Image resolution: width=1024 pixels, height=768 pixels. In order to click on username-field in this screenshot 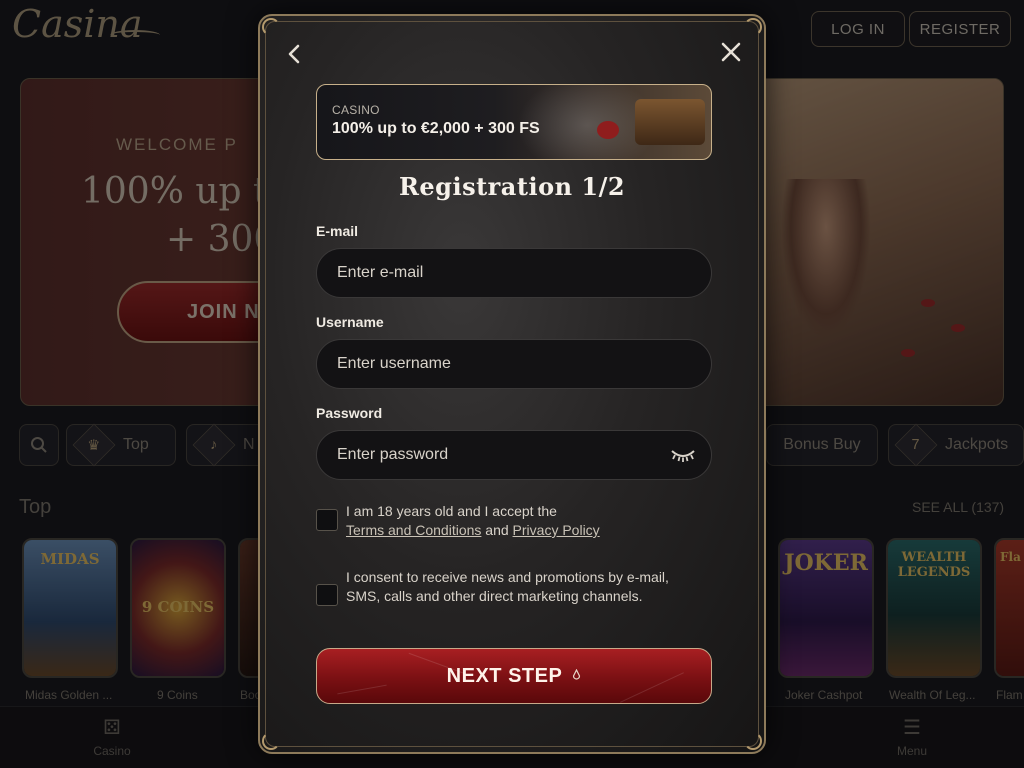, I will do `click(514, 364)`.